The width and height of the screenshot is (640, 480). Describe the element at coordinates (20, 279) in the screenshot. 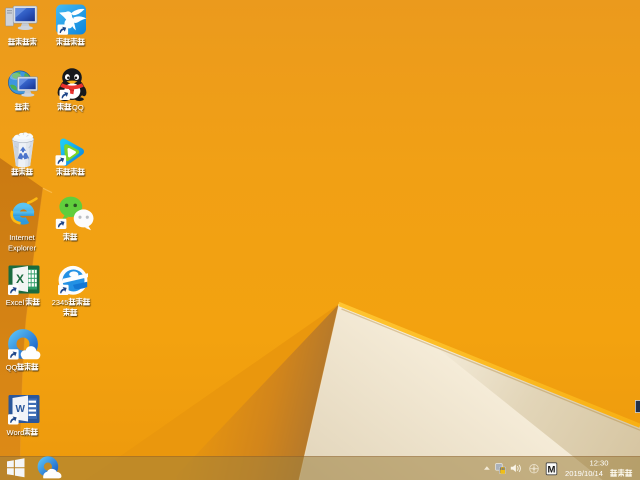

I see `svg-text: X` at that location.